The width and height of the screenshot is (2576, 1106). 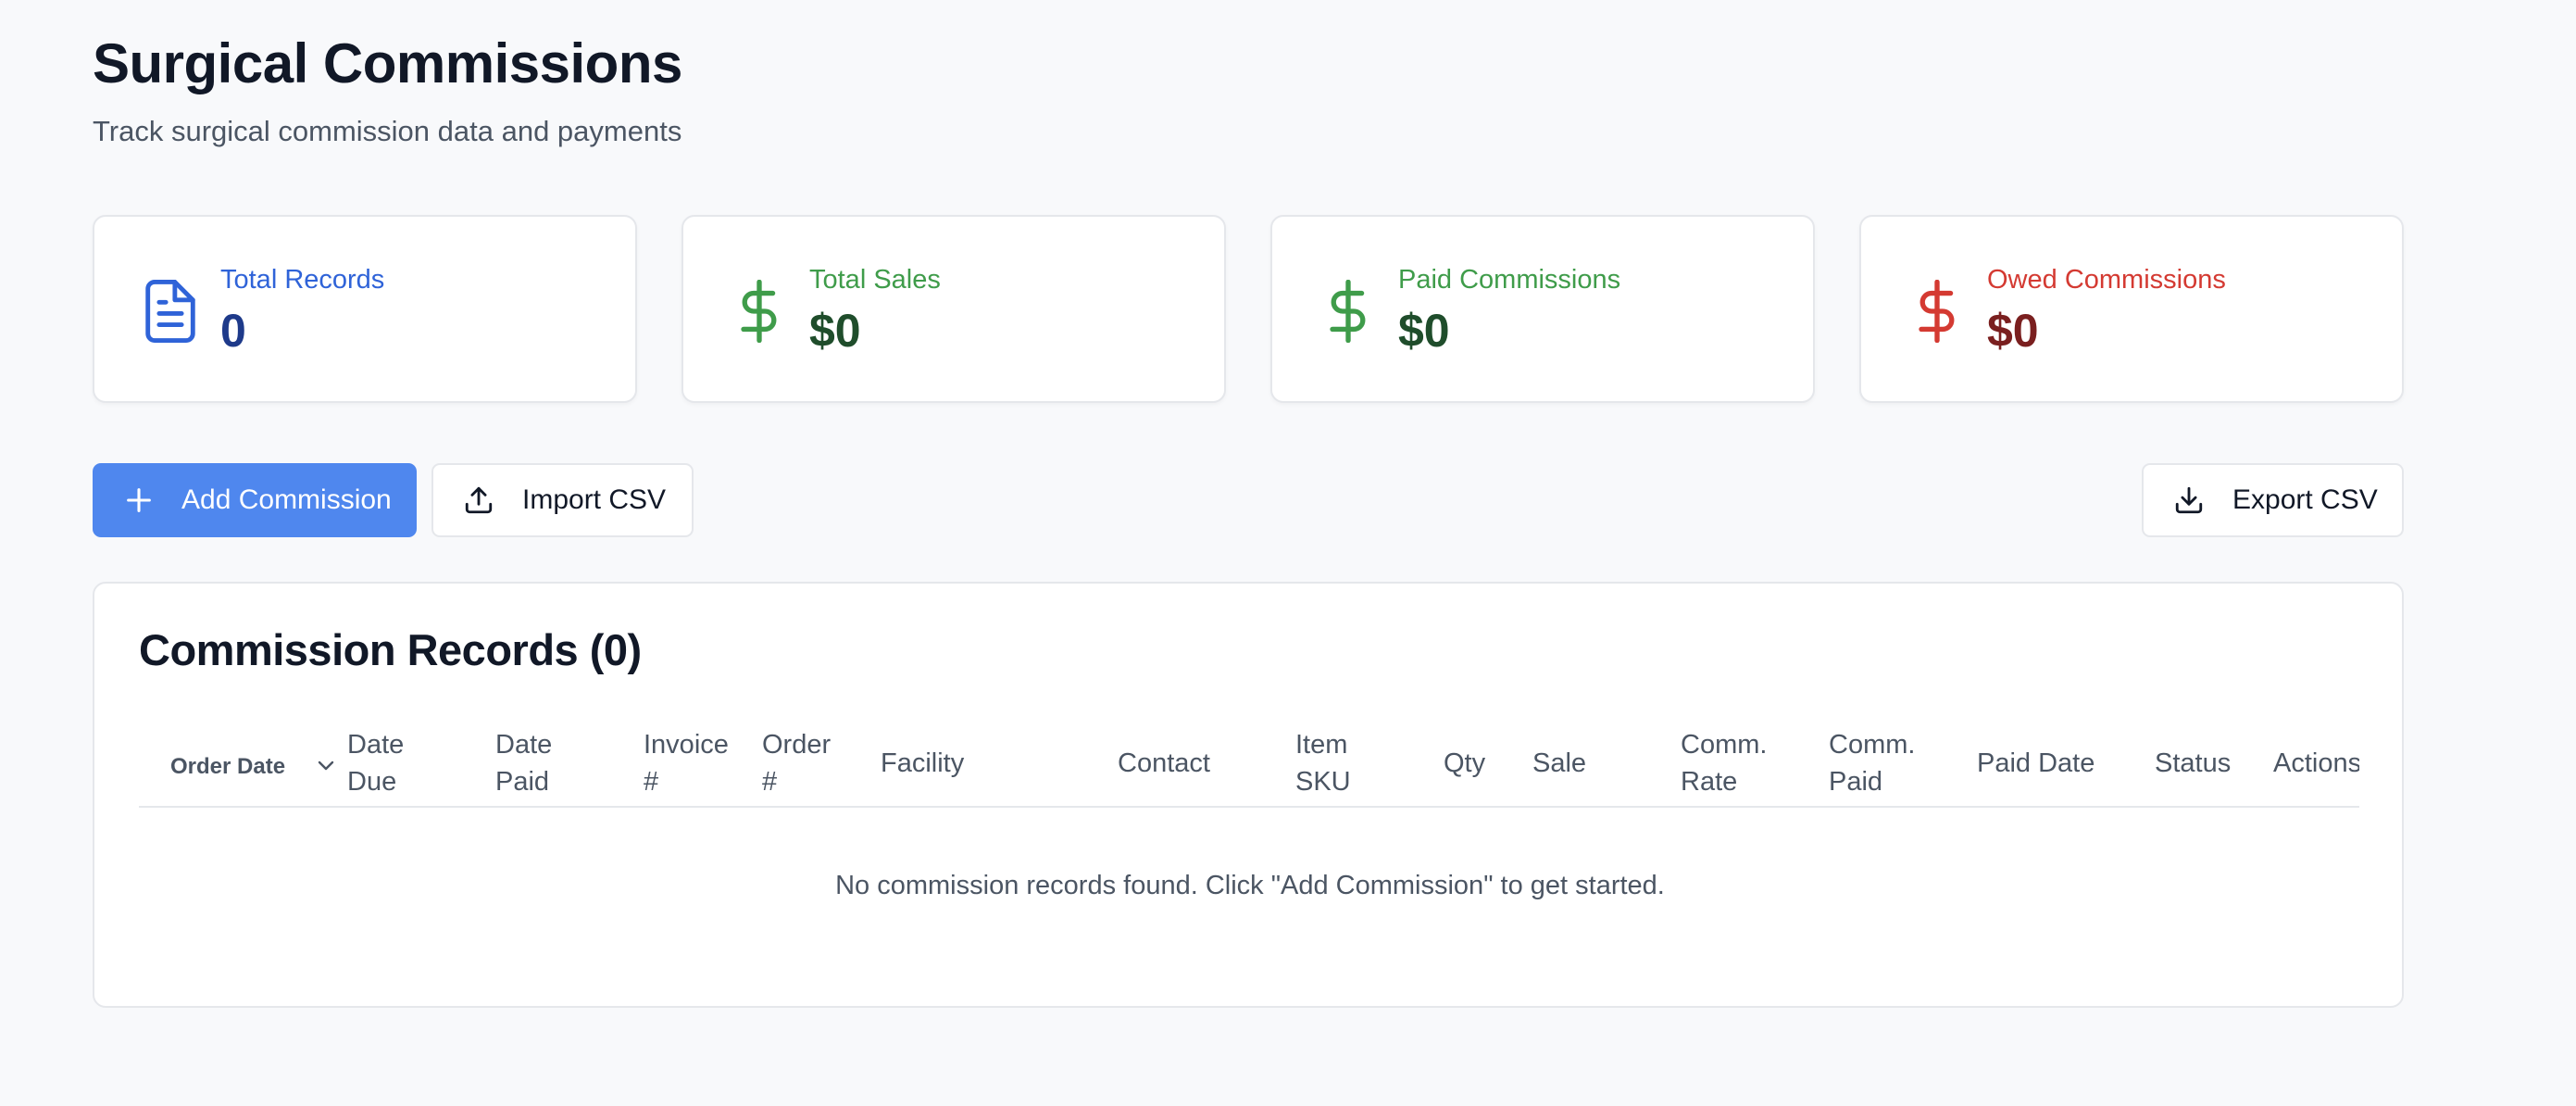 What do you see at coordinates (2305, 500) in the screenshot?
I see `export-csv-label: Export CSV` at bounding box center [2305, 500].